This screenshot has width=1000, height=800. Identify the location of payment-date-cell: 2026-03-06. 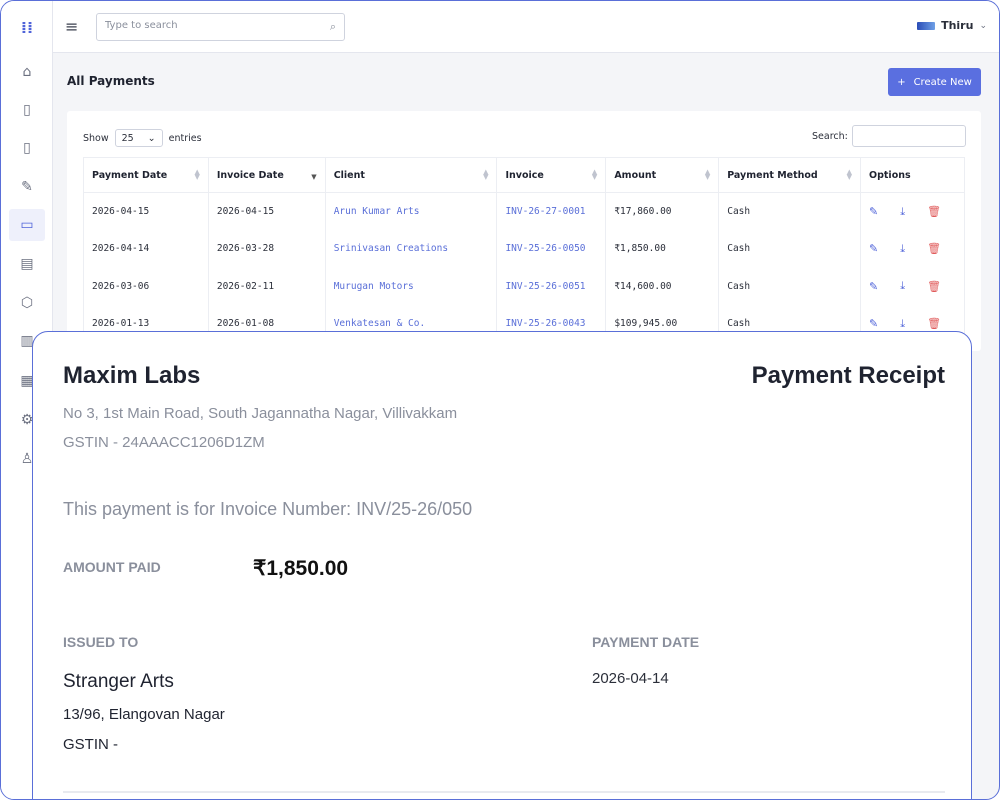
(146, 286).